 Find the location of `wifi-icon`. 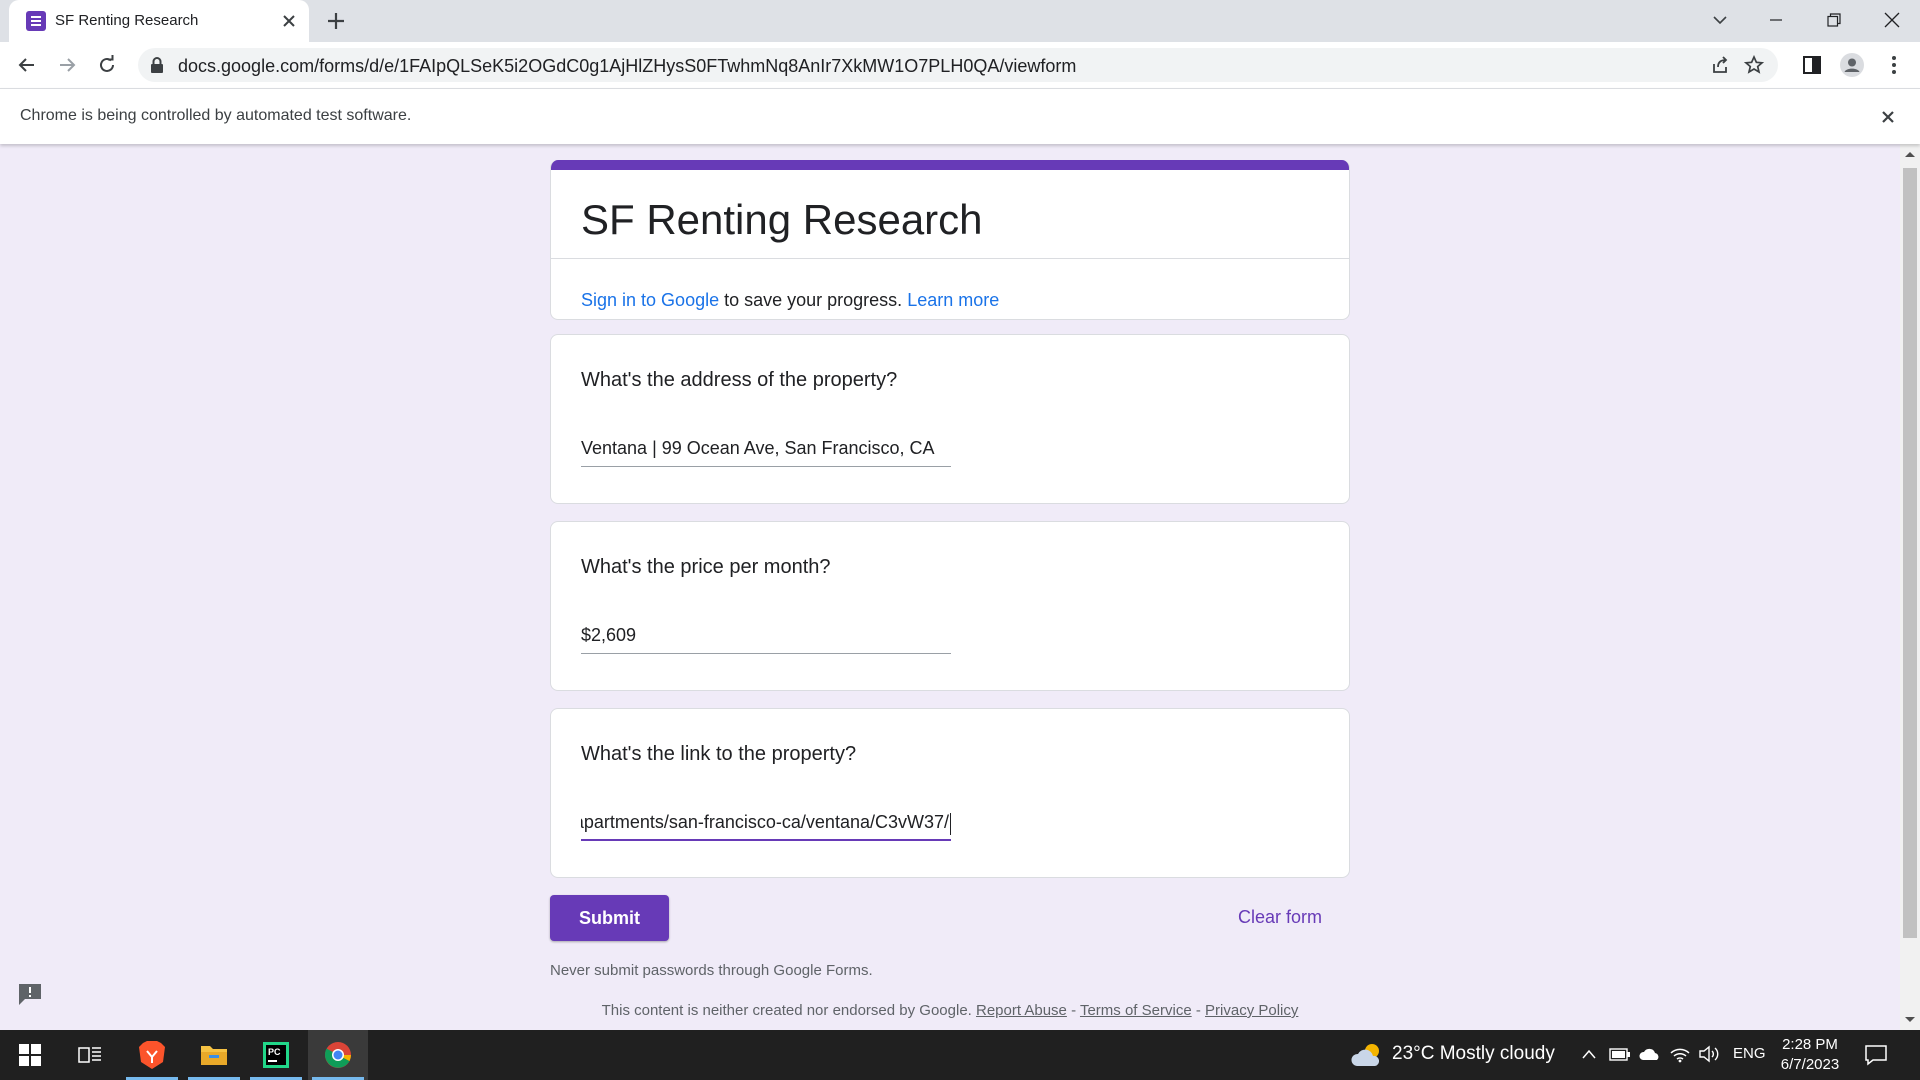

wifi-icon is located at coordinates (1680, 1054).